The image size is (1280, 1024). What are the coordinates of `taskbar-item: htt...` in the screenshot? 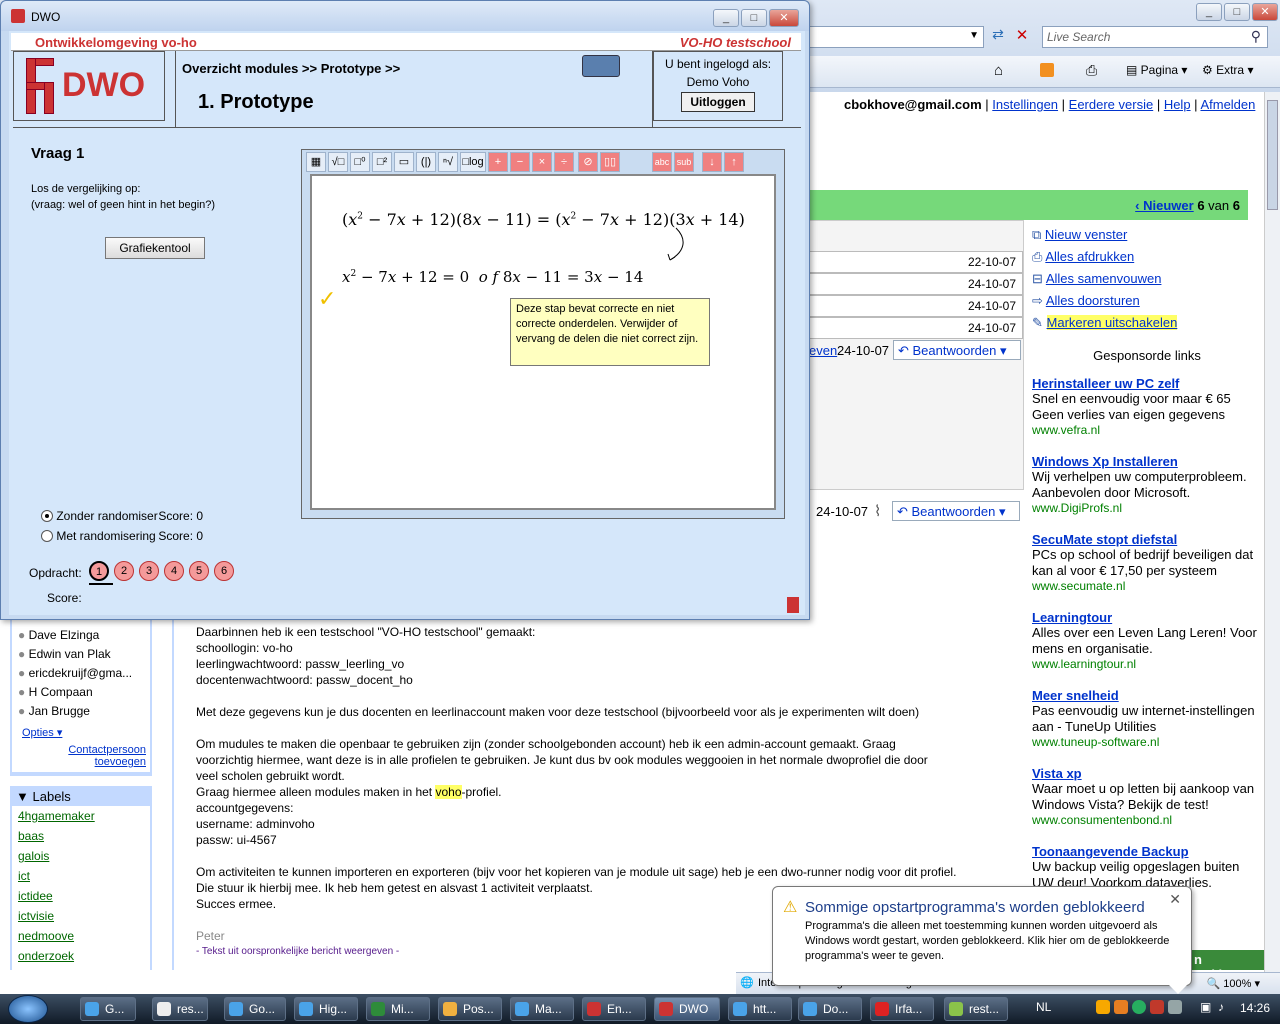 It's located at (760, 1009).